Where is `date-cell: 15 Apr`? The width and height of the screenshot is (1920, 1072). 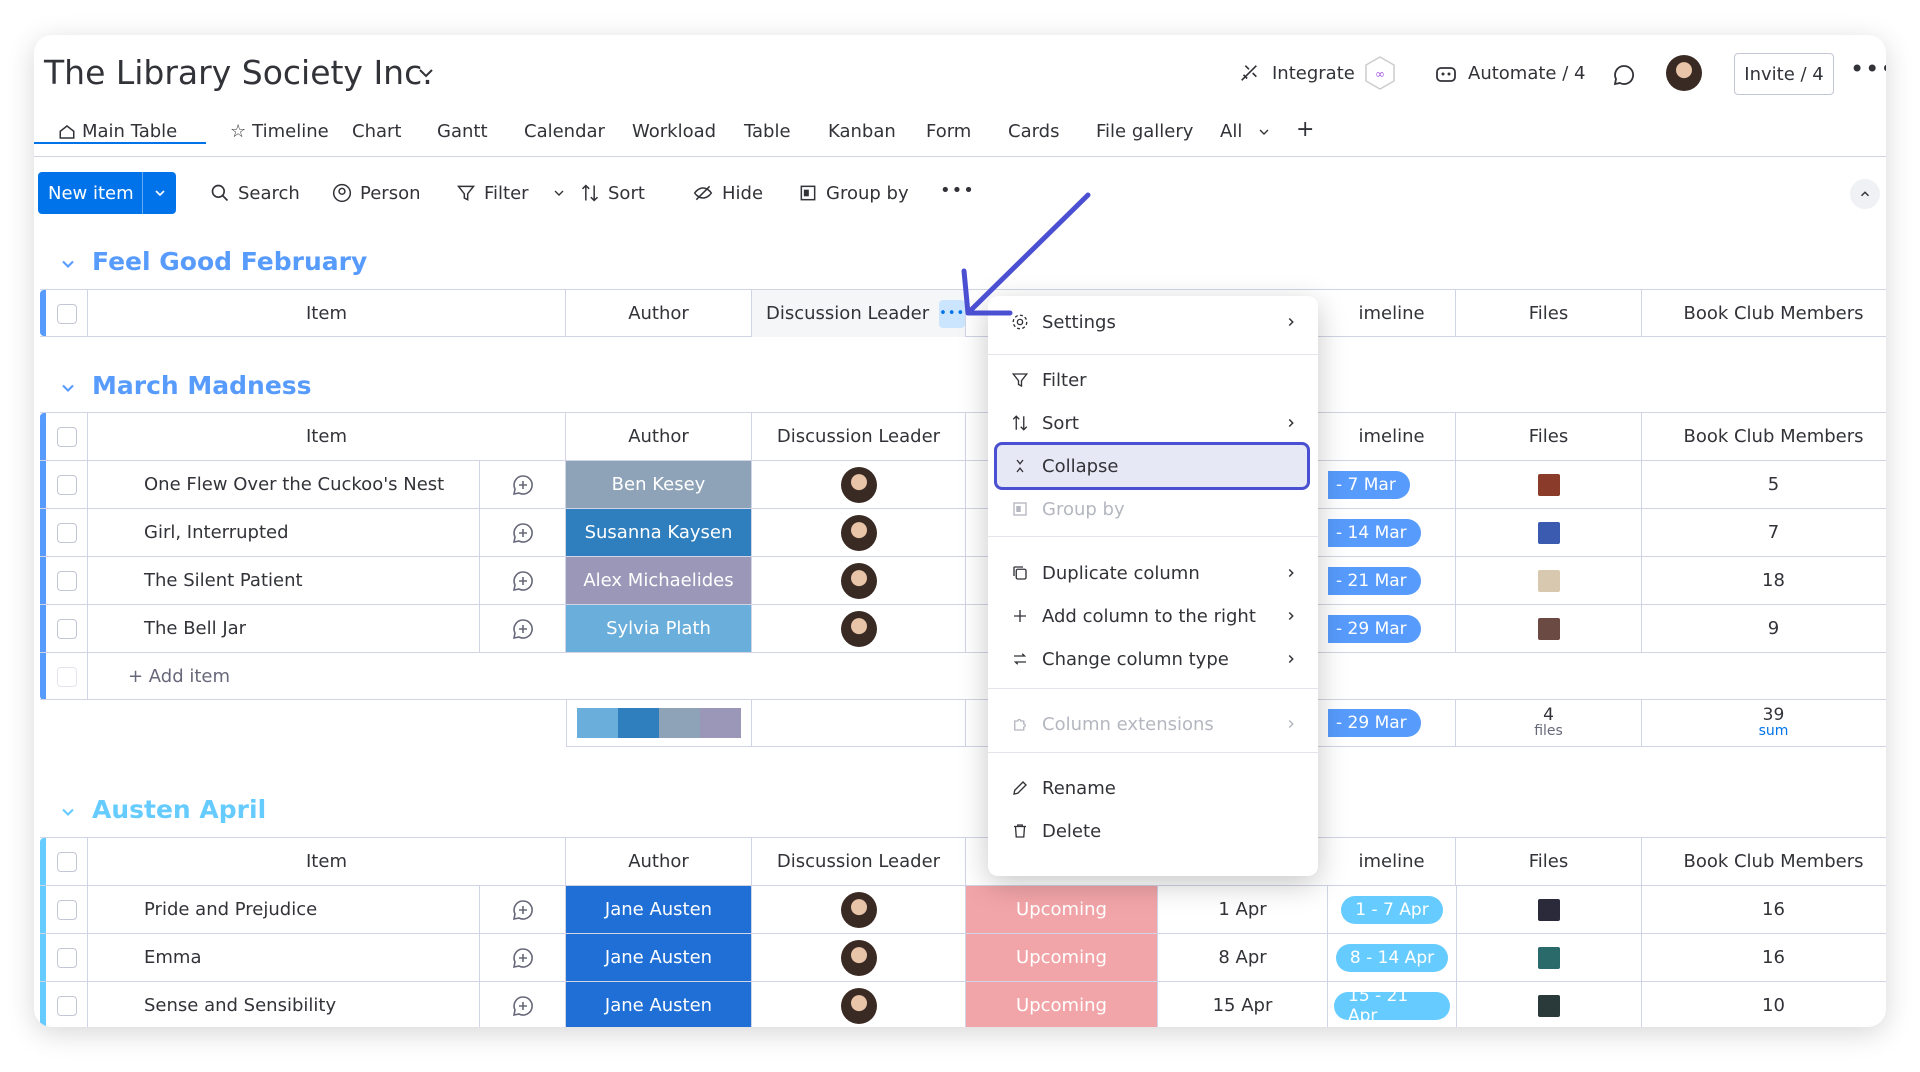 date-cell: 15 Apr is located at coordinates (1243, 1004).